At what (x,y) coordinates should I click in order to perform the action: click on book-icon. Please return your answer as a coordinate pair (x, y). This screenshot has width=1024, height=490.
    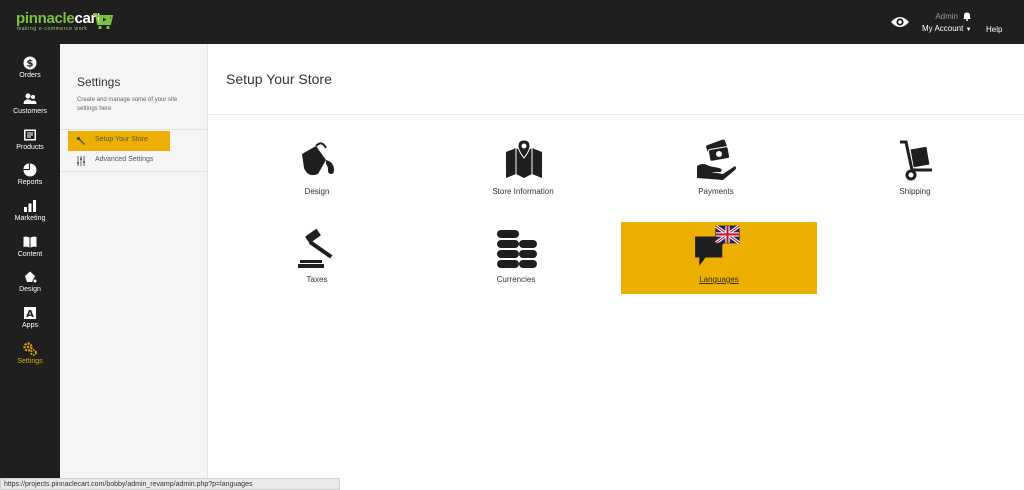
    Looking at the image, I should click on (30, 242).